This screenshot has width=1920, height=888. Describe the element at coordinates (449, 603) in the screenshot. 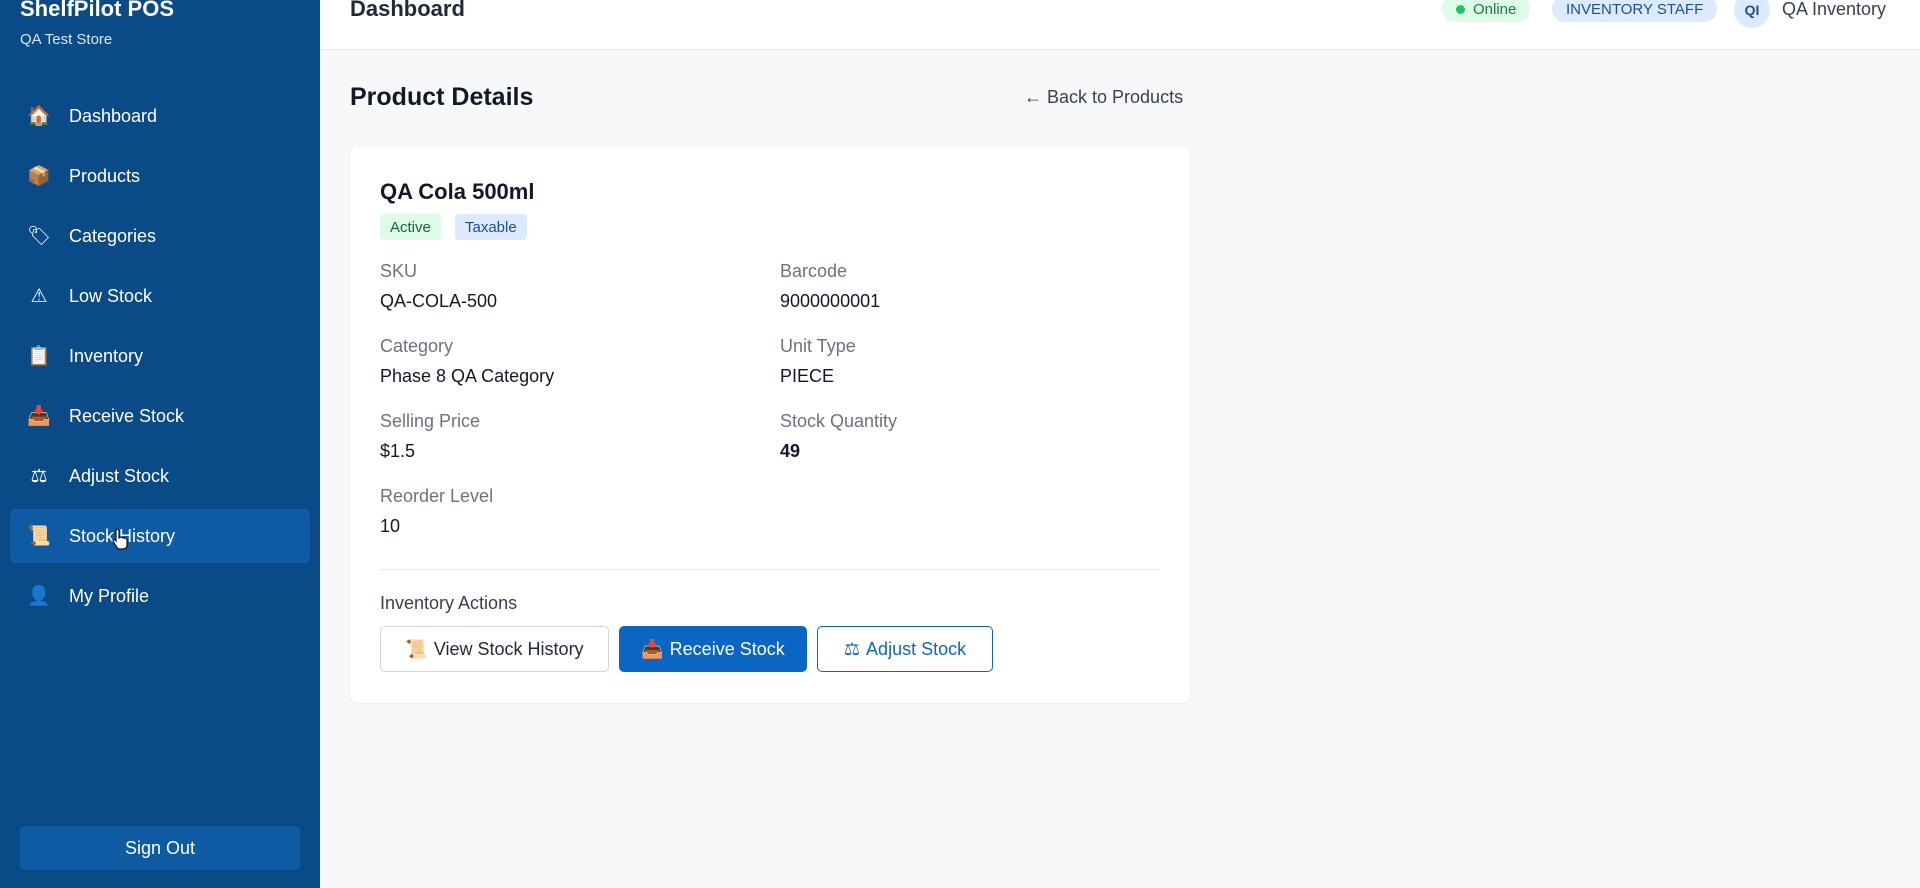

I see `inventory-actions-title: Inventory Actions` at that location.